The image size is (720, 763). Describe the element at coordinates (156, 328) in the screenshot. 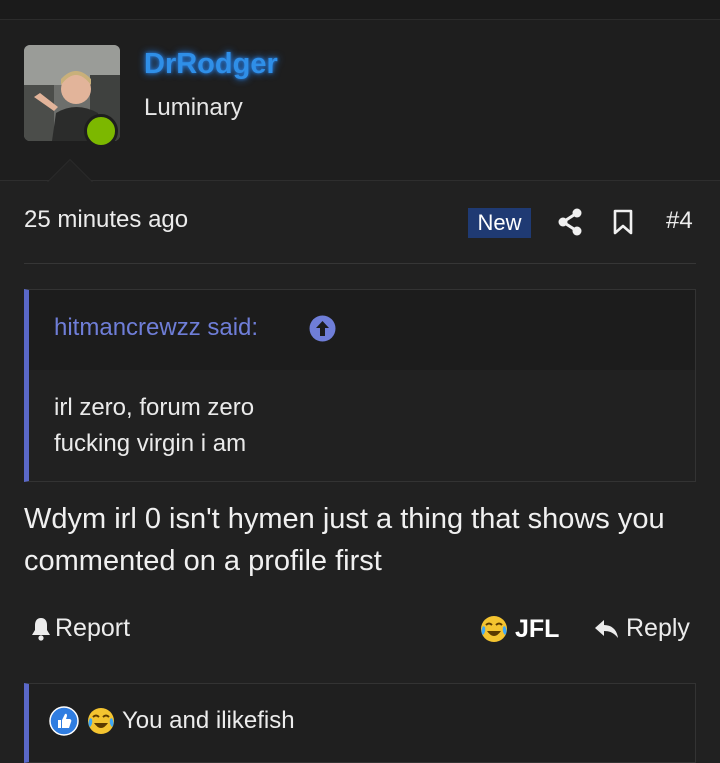

I see `quote-author: hitmancrewzz said:` at that location.